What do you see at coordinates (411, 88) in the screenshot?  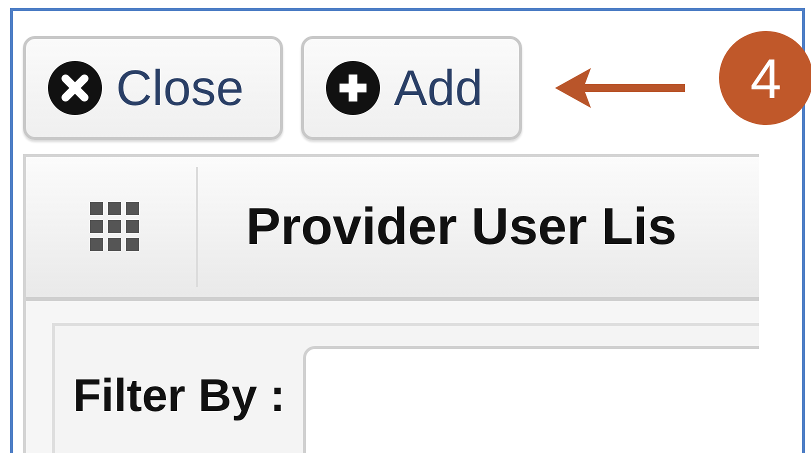 I see `toolbar-button: Add` at bounding box center [411, 88].